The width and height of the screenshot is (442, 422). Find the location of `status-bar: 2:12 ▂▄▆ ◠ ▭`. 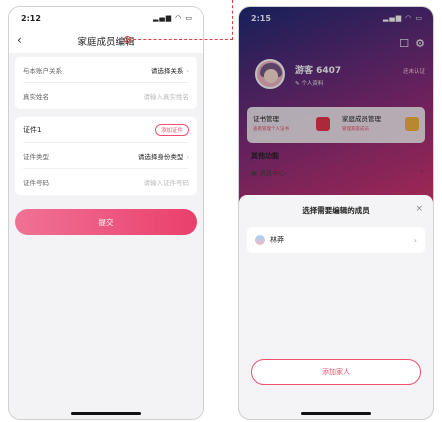

status-bar: 2:12 ▂▄▆ ◠ ▭ is located at coordinates (106, 18).